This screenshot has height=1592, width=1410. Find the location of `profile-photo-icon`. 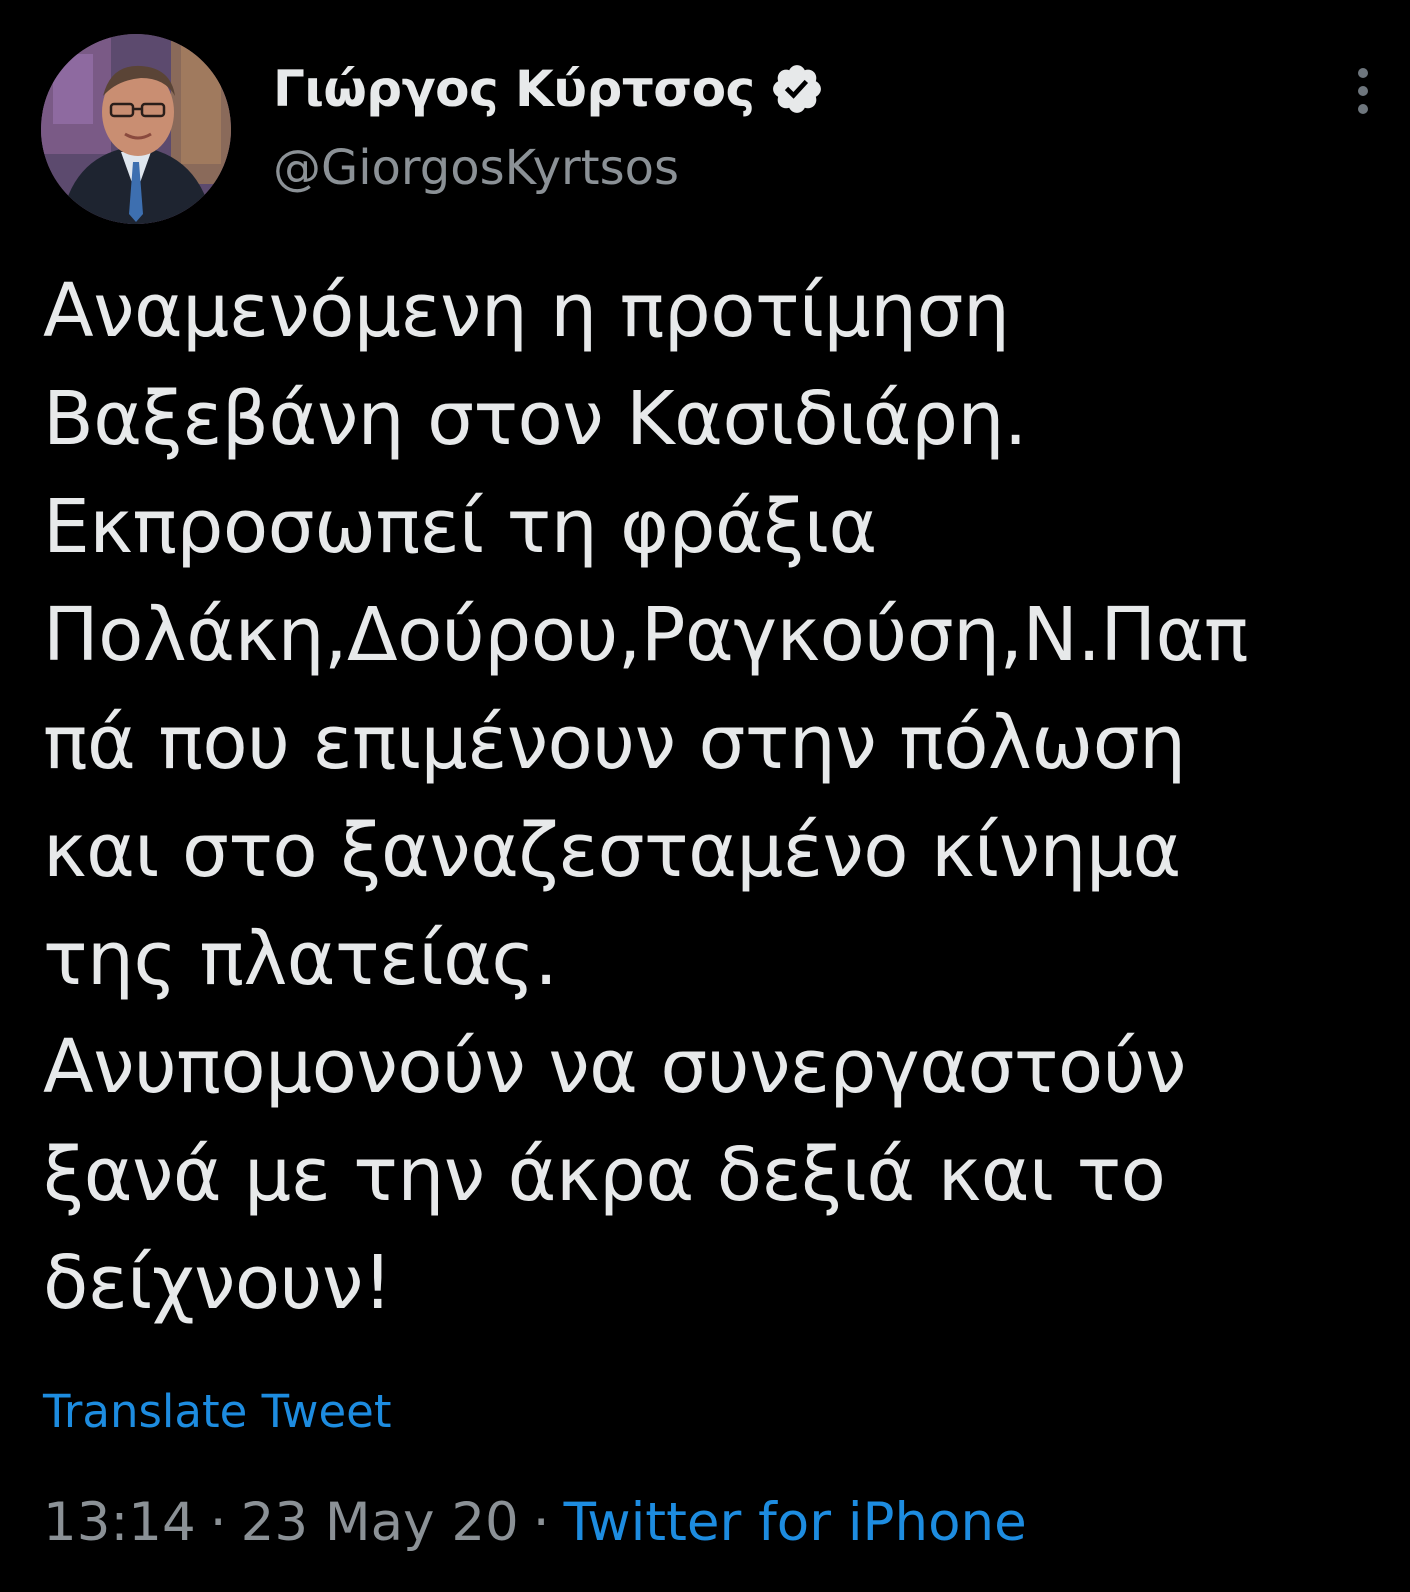

profile-photo-icon is located at coordinates (136, 129).